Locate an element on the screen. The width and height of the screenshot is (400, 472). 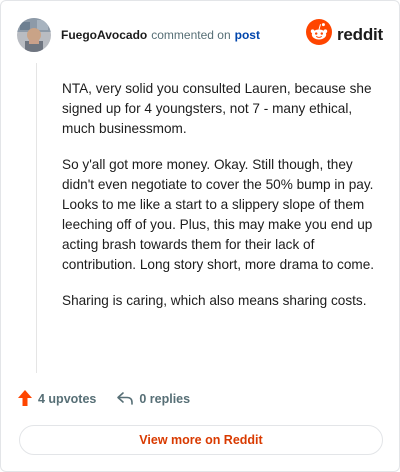
commented-on-text: commented on is located at coordinates (191, 35).